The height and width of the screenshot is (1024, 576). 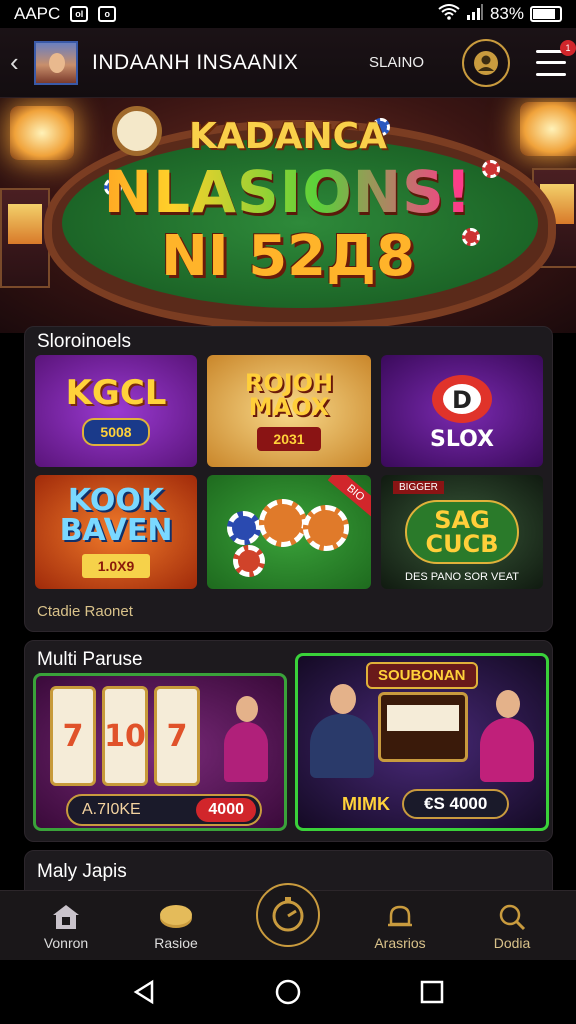 What do you see at coordinates (85, 611) in the screenshot?
I see `section-footer-link: Ctadie Raonet` at bounding box center [85, 611].